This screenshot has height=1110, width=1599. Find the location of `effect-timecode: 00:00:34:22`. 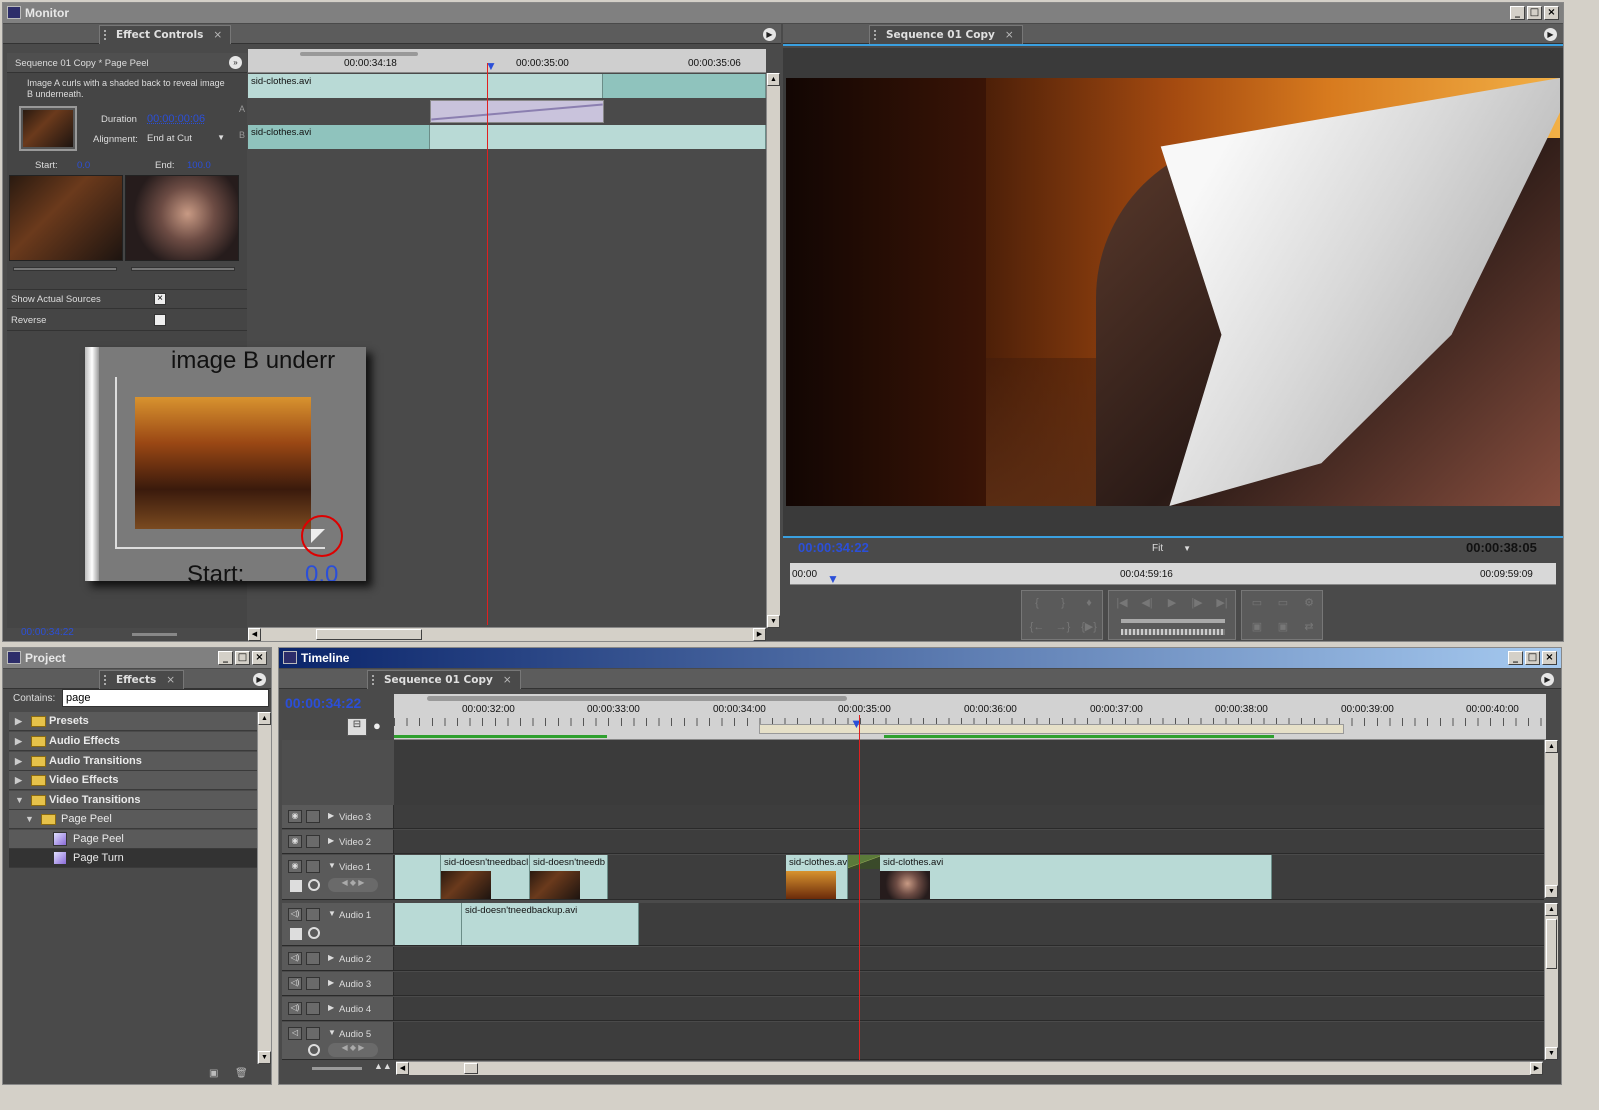

effect-timecode: 00:00:34:22 is located at coordinates (47, 632).